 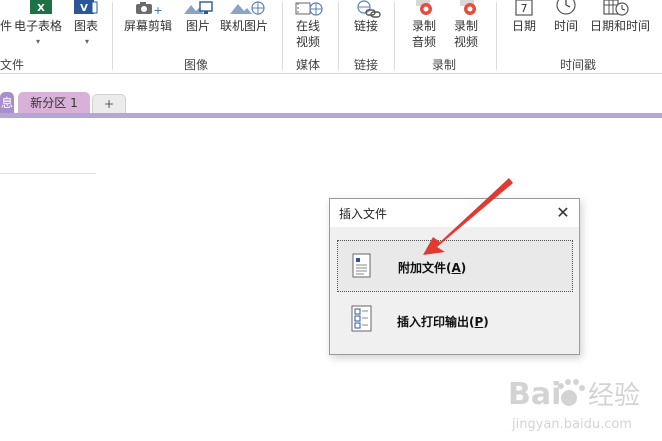 I want to click on date-button: 7 日期, so click(x=525, y=28).